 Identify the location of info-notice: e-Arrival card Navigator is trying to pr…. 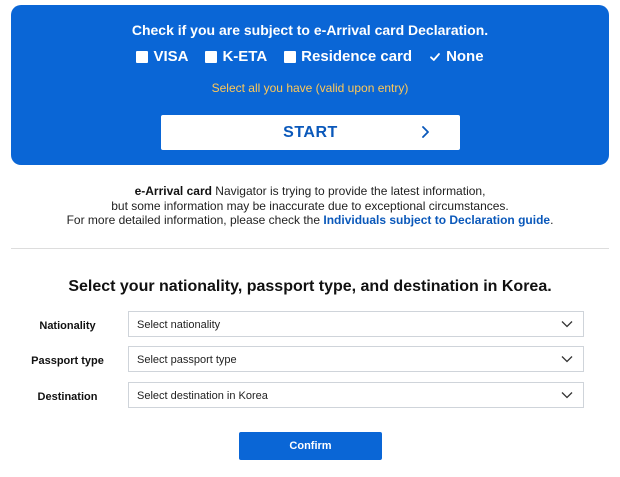
(310, 206).